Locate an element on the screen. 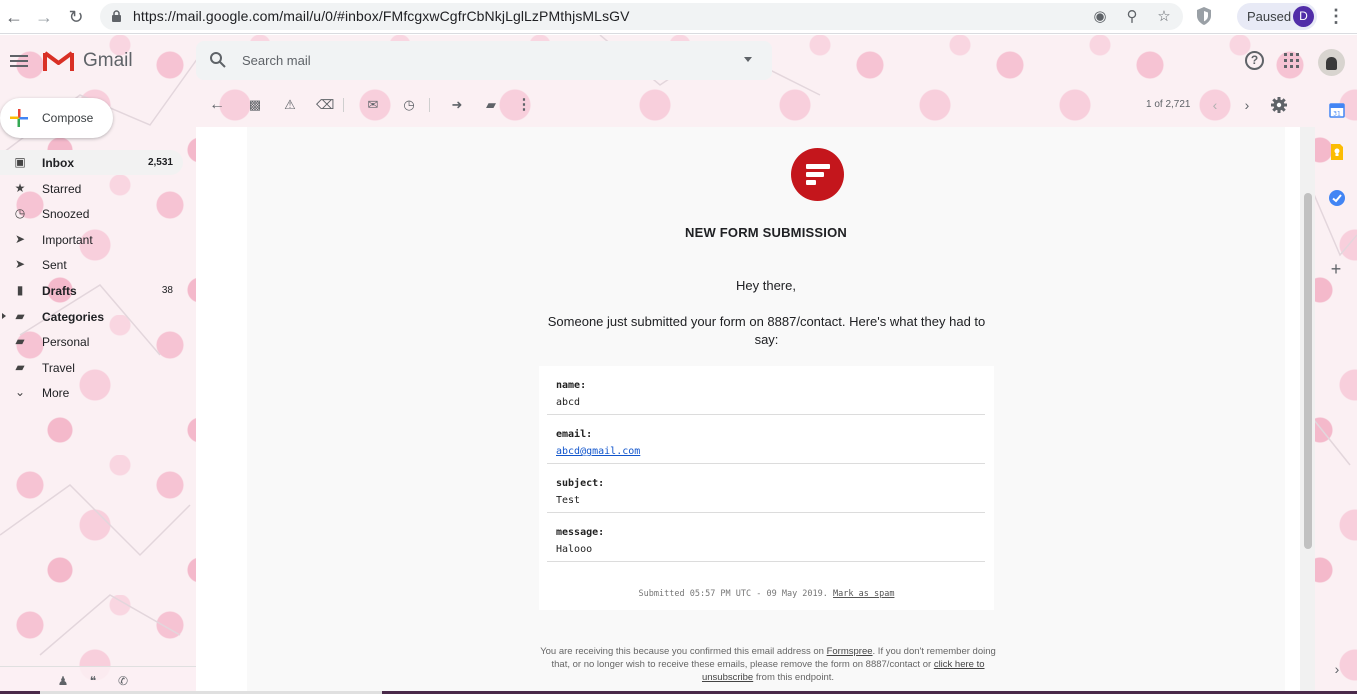 Image resolution: width=1357 pixels, height=694 pixels. person-icon: ♟ is located at coordinates (63, 681).